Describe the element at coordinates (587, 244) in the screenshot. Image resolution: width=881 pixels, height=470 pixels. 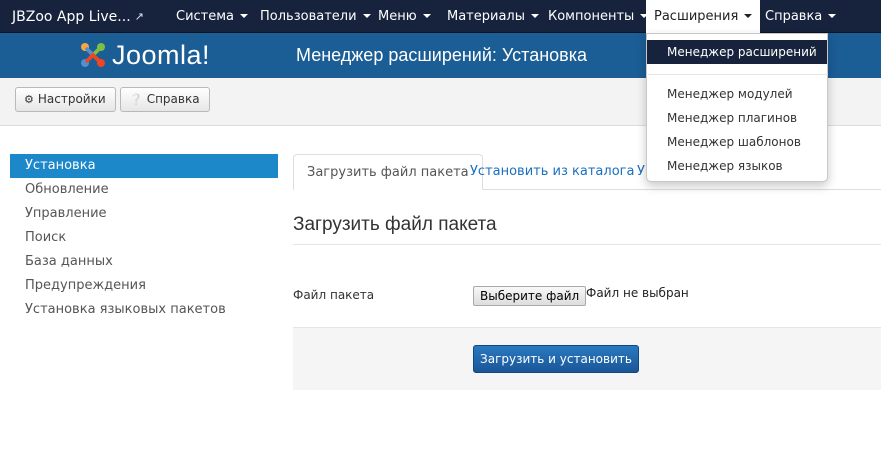
I see `section-divider` at that location.